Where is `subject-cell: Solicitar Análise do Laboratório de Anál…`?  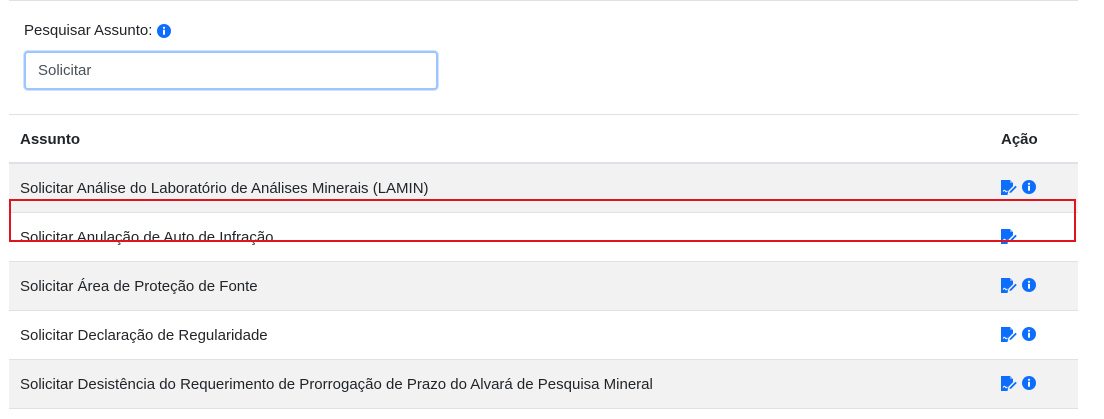 subject-cell: Solicitar Análise do Laboratório de Anál… is located at coordinates (224, 188).